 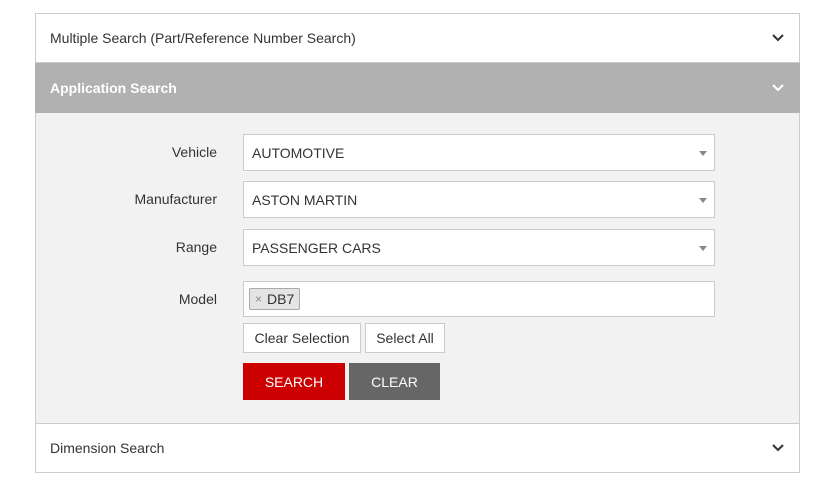 I want to click on application-search-header: Application Search, so click(x=417, y=88).